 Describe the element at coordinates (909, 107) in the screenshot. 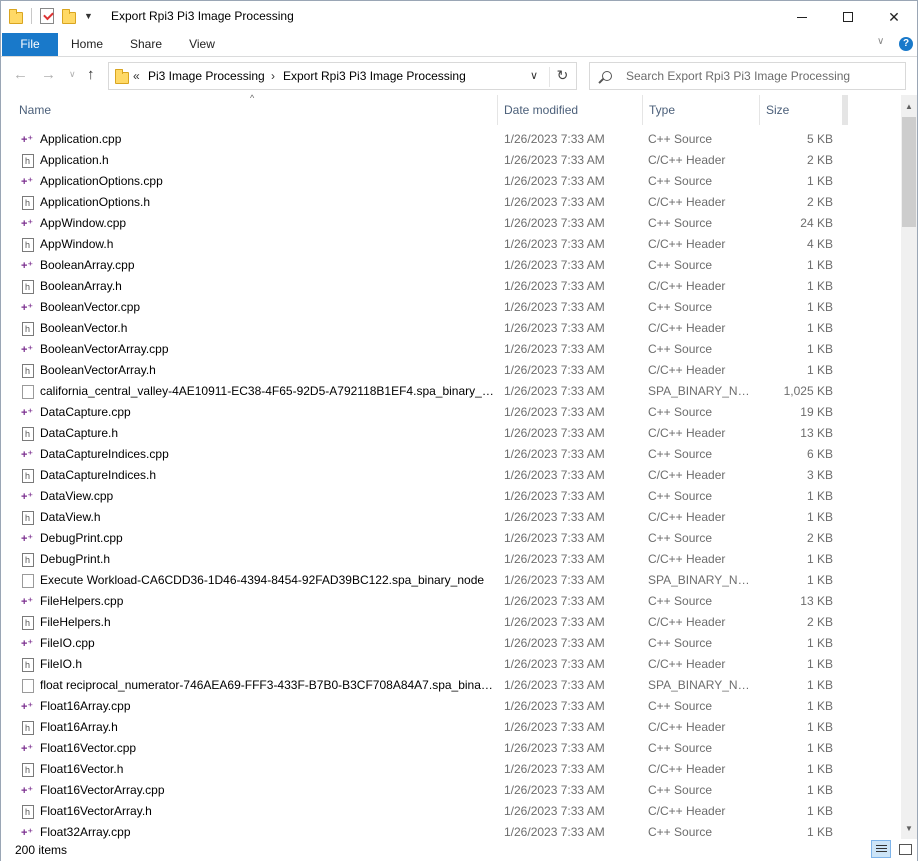

I see `scroll-up-icon: ▲` at that location.